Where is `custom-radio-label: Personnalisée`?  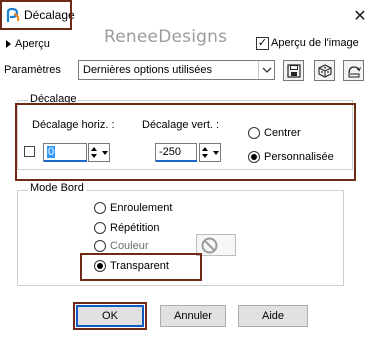 custom-radio-label: Personnalisée is located at coordinates (299, 157).